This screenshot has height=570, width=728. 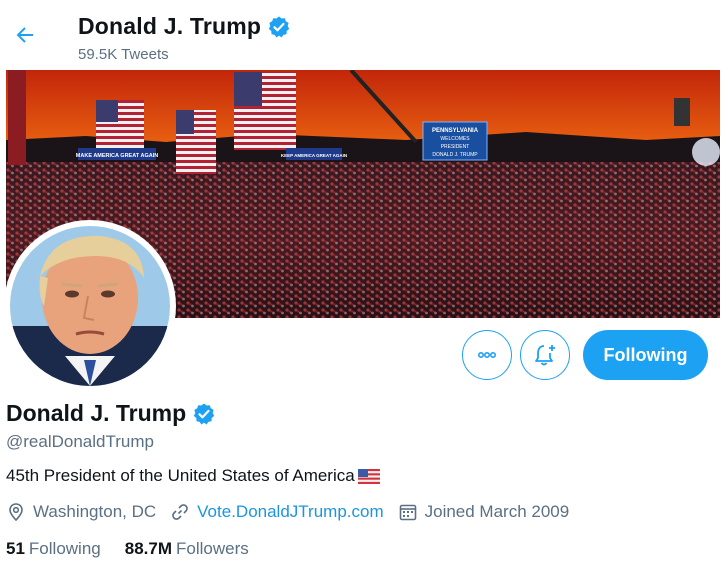 I want to click on header-title: Donald J. Trump, so click(x=184, y=26).